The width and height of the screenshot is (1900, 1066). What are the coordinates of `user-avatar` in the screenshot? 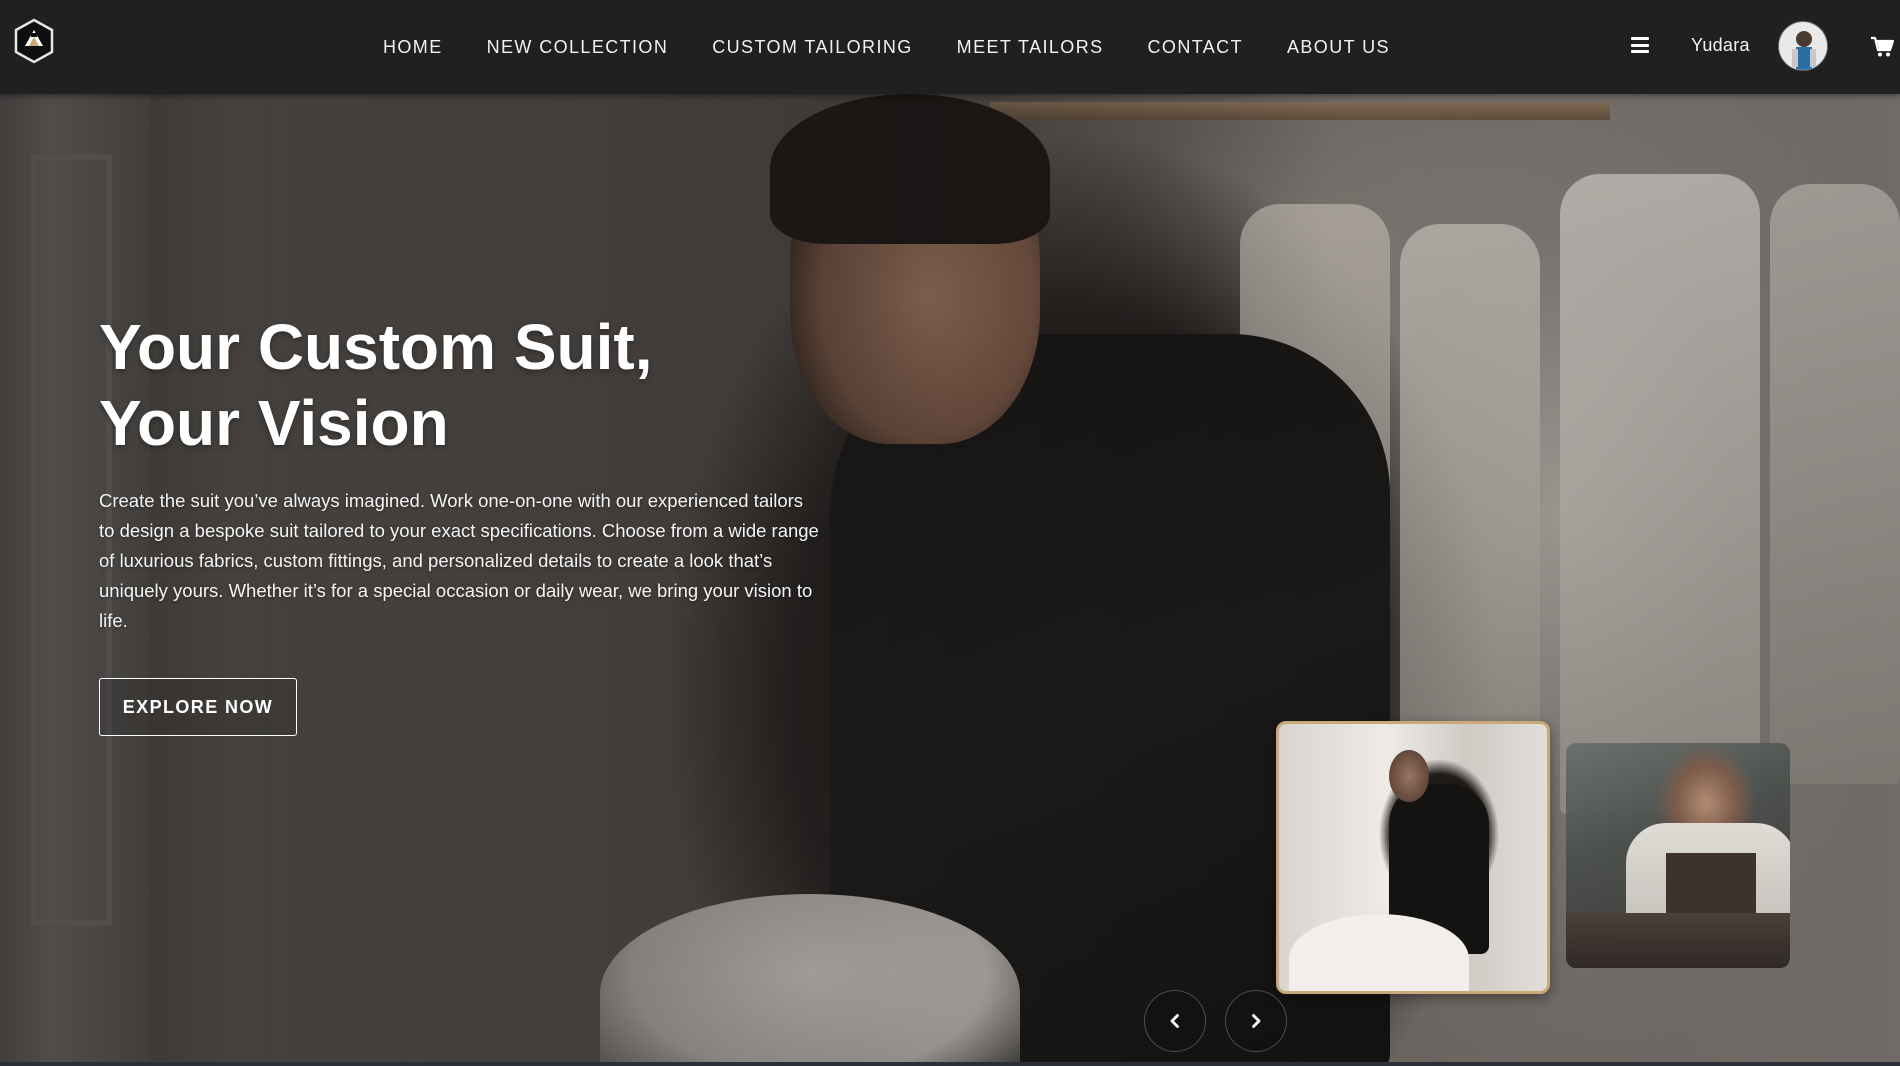 It's located at (1803, 46).